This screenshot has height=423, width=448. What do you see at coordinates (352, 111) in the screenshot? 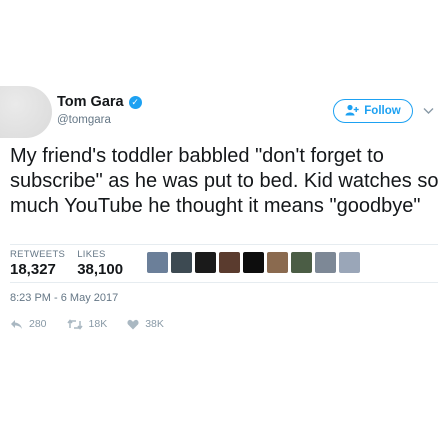
I see `add-user-icon` at bounding box center [352, 111].